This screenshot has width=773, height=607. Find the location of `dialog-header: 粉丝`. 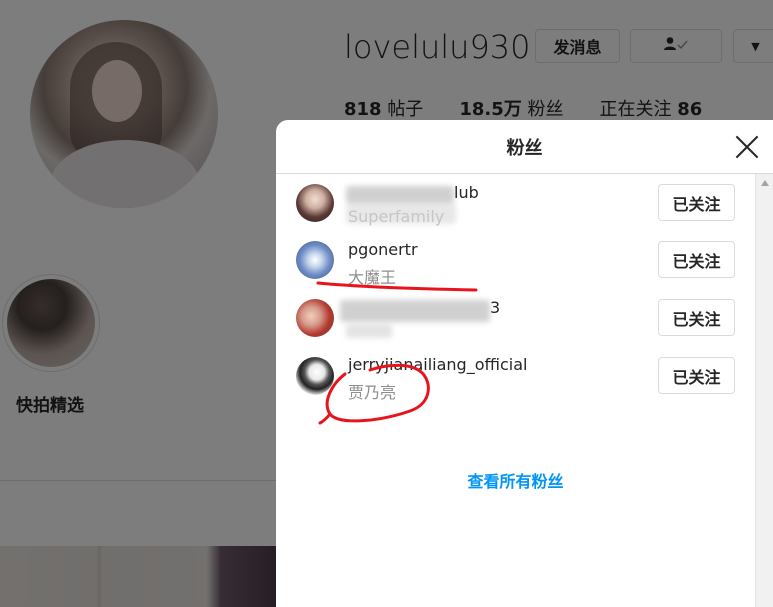

dialog-header: 粉丝 is located at coordinates (524, 147).